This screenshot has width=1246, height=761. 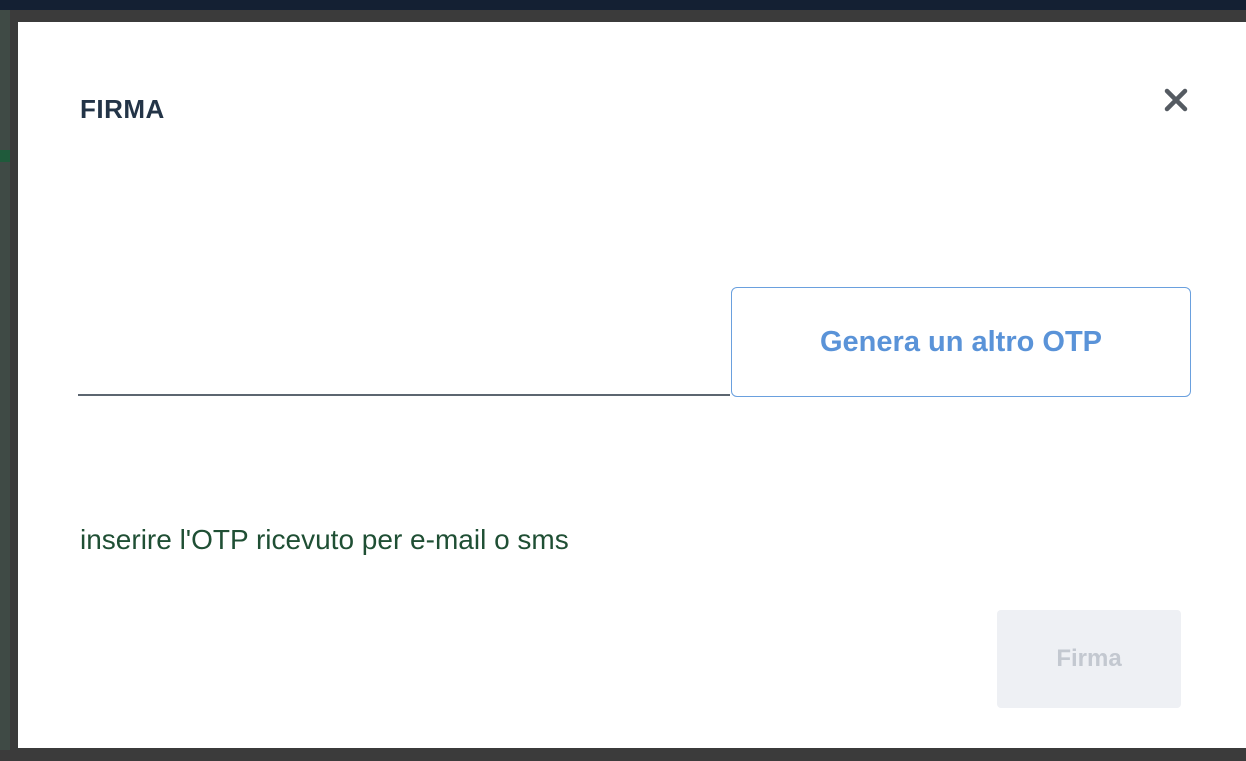 What do you see at coordinates (122, 109) in the screenshot?
I see `dialog-title: FIRMA` at bounding box center [122, 109].